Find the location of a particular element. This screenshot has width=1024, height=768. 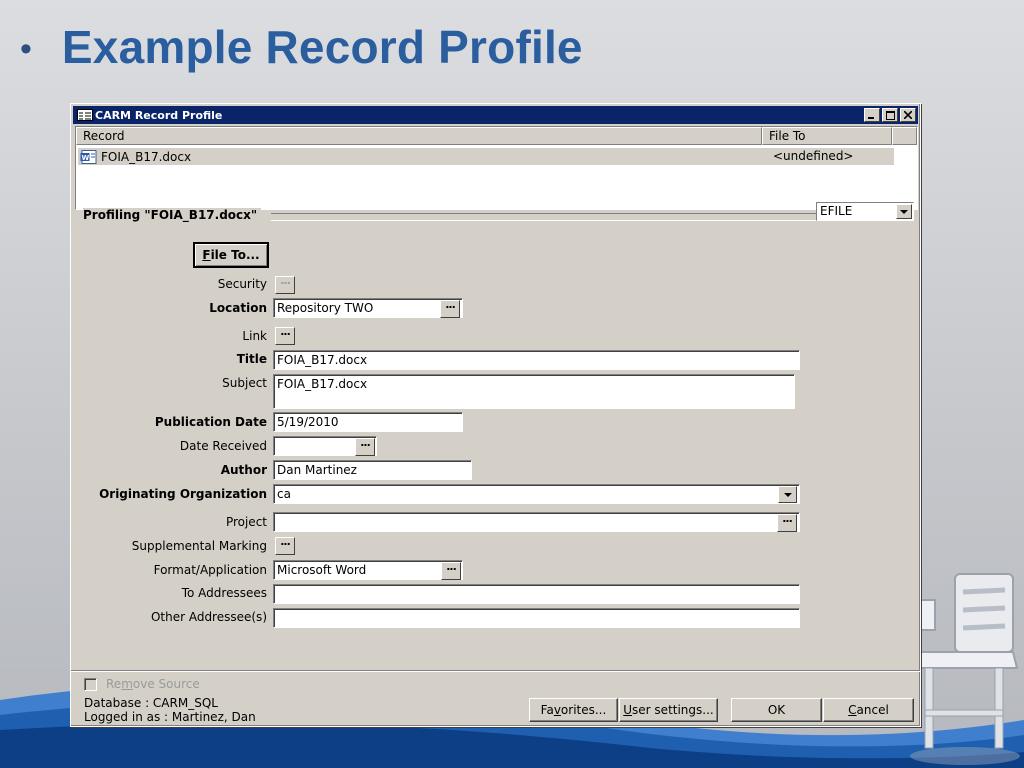

title-label: Title is located at coordinates (251, 359).